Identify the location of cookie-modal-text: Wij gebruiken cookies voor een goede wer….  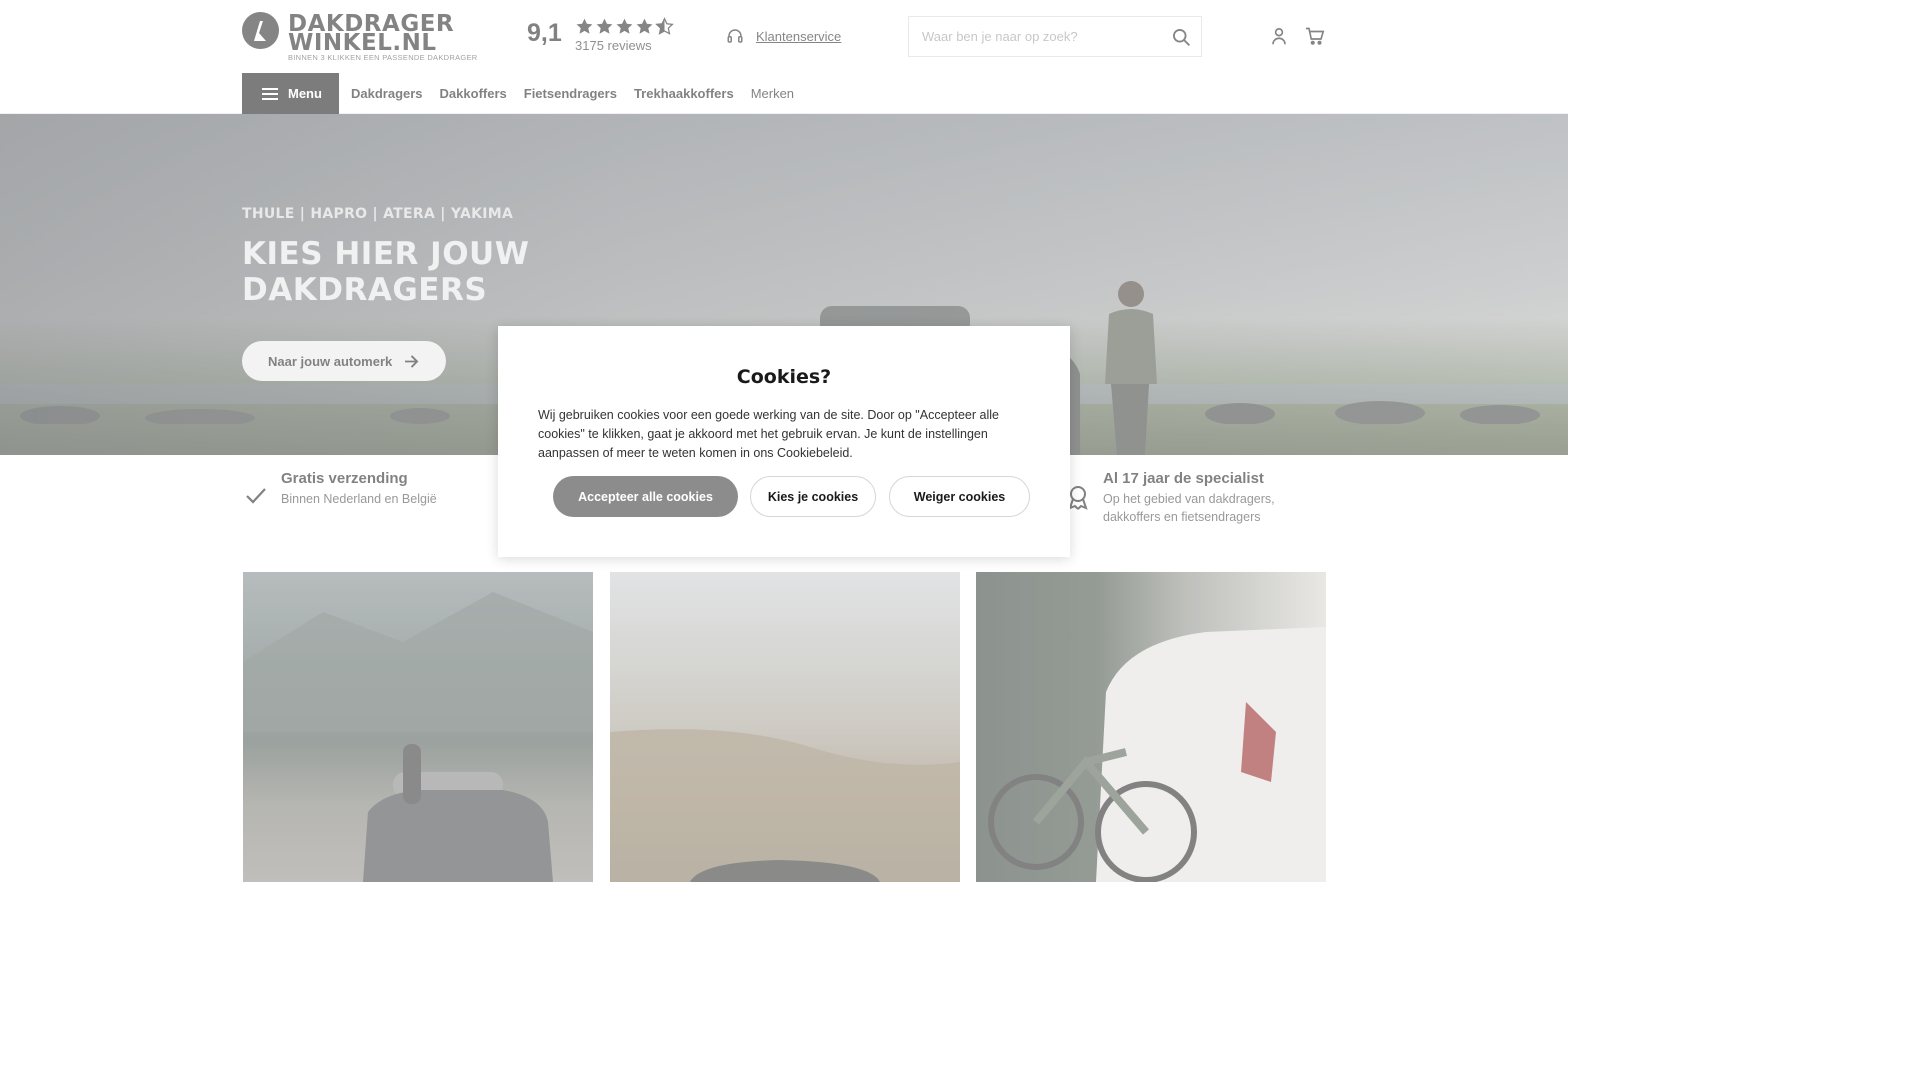
(768, 434).